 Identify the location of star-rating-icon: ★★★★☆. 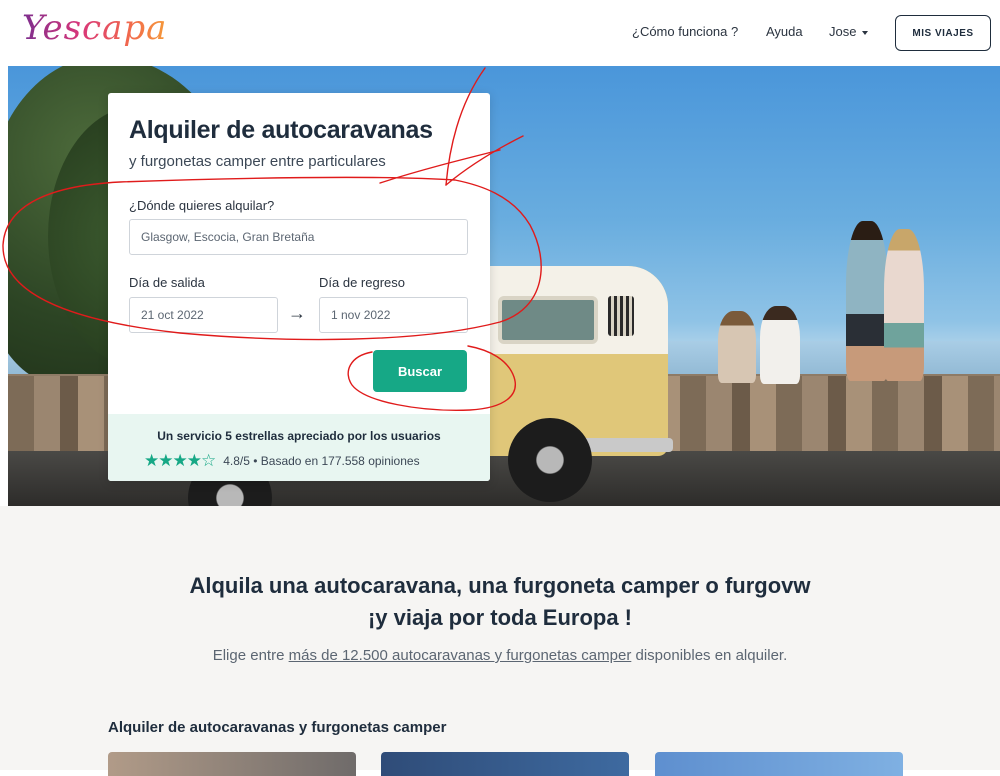
(180, 460).